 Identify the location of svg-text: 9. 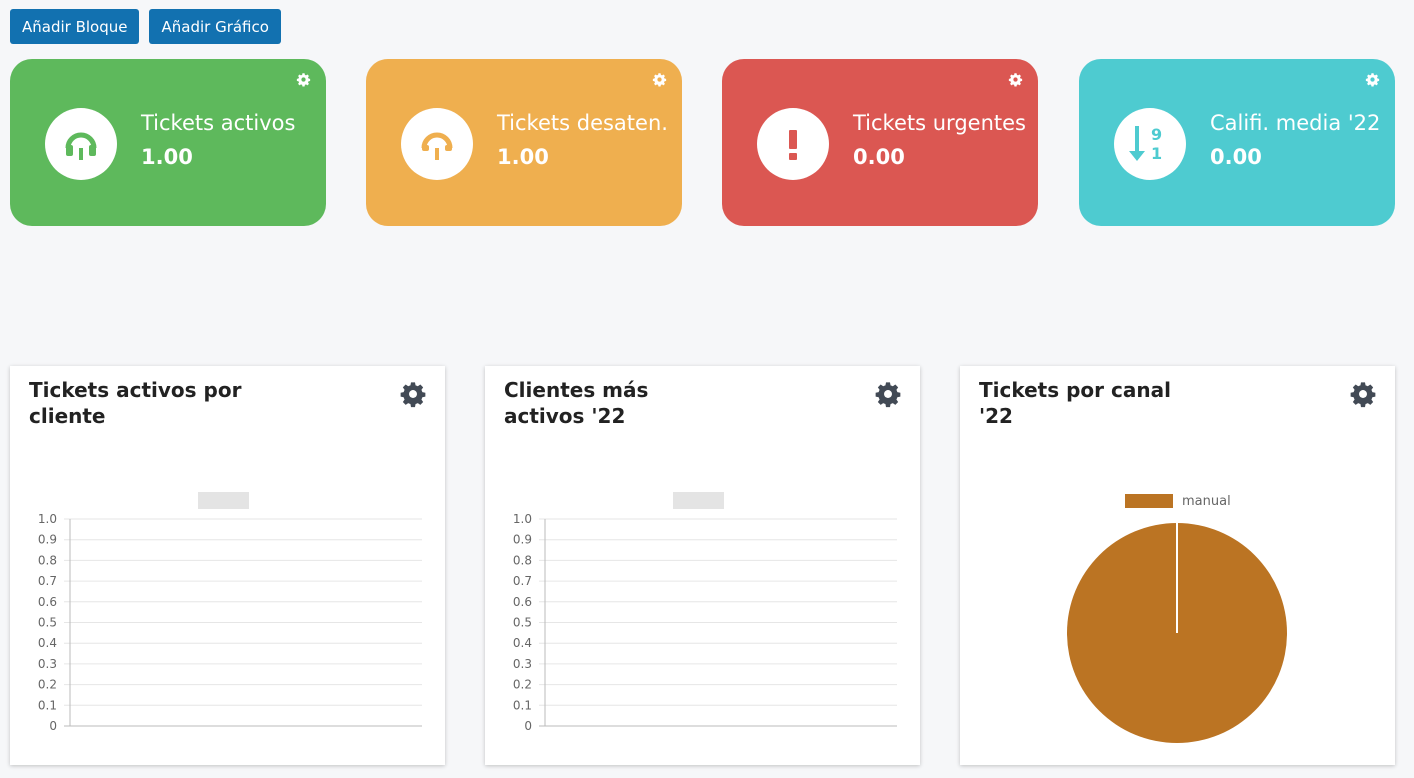
(1156, 134).